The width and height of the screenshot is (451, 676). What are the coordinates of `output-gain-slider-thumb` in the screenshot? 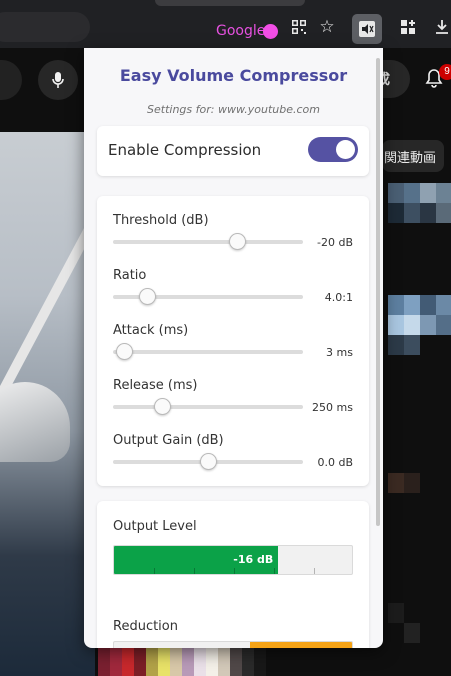 It's located at (208, 461).